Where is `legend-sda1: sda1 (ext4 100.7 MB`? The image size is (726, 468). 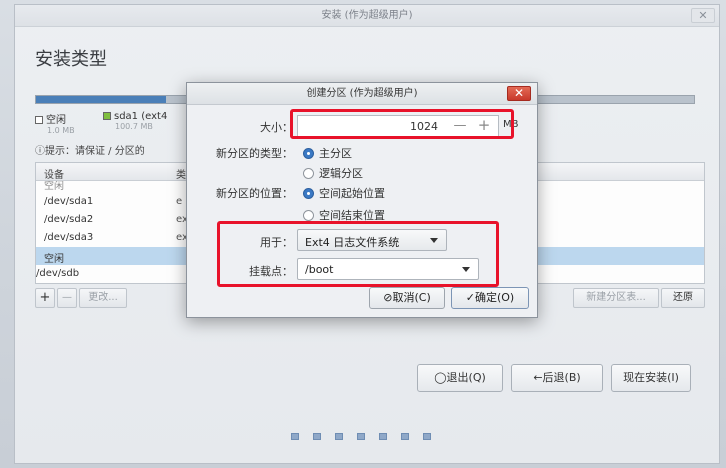 legend-sda1: sda1 (ext4 100.7 MB is located at coordinates (135, 121).